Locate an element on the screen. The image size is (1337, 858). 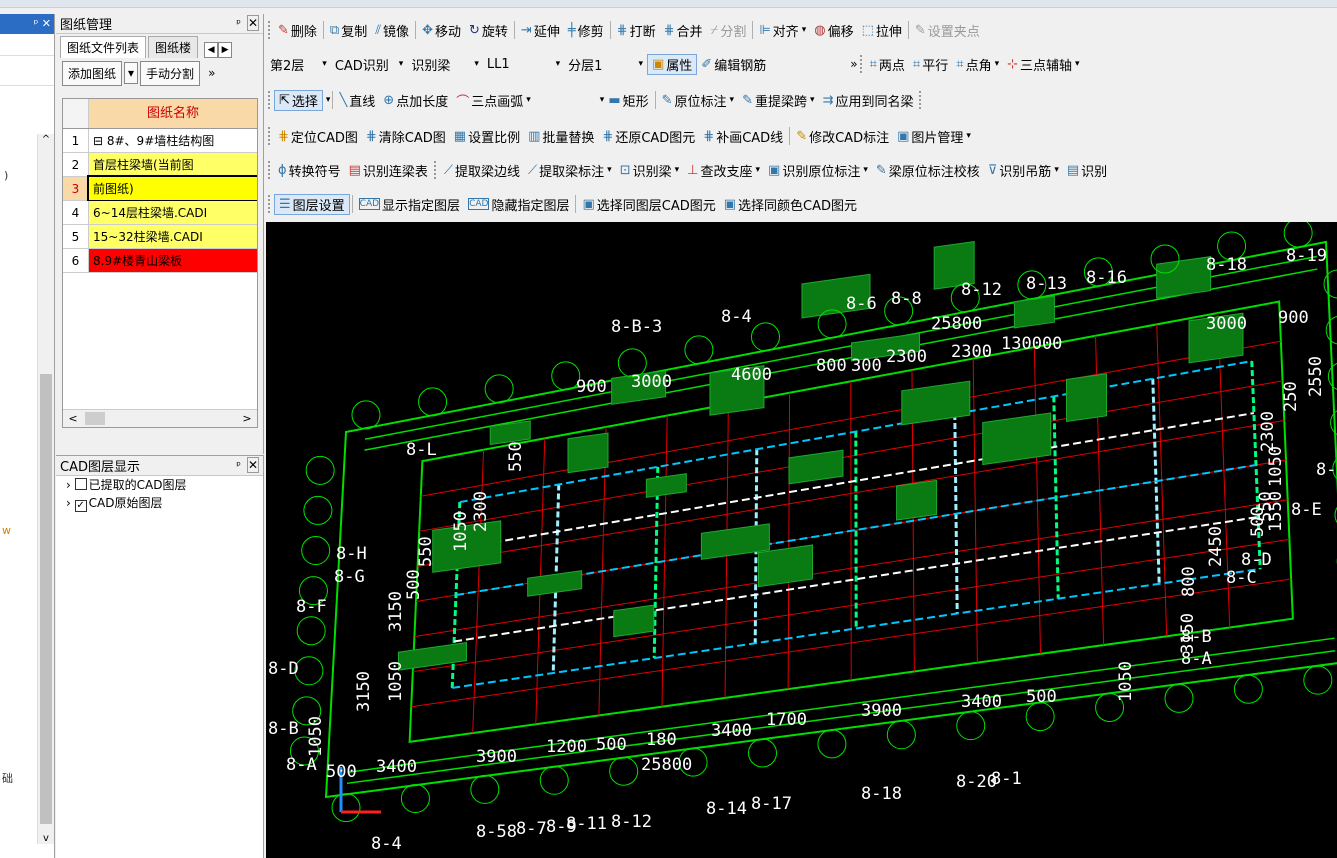
trim-button: ╪ 修剪 is located at coordinates (586, 30).